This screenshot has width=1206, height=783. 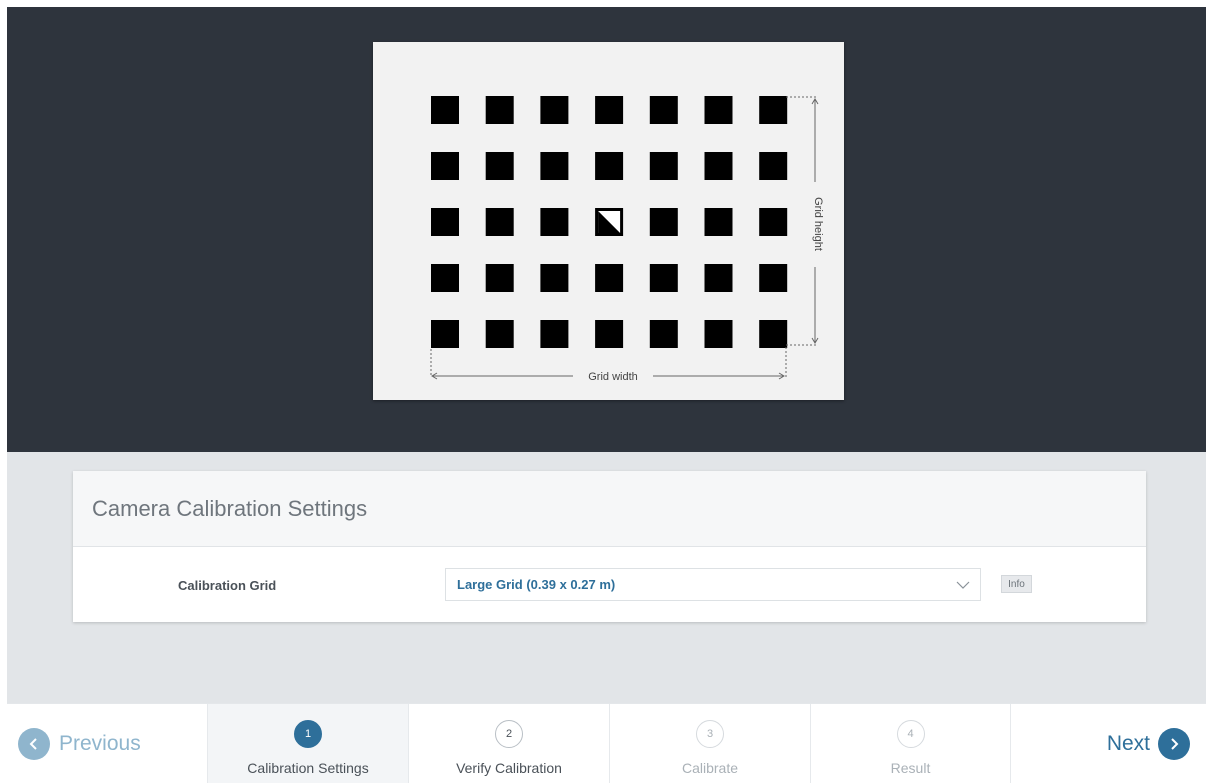 What do you see at coordinates (963, 585) in the screenshot?
I see `chevron-down-icon` at bounding box center [963, 585].